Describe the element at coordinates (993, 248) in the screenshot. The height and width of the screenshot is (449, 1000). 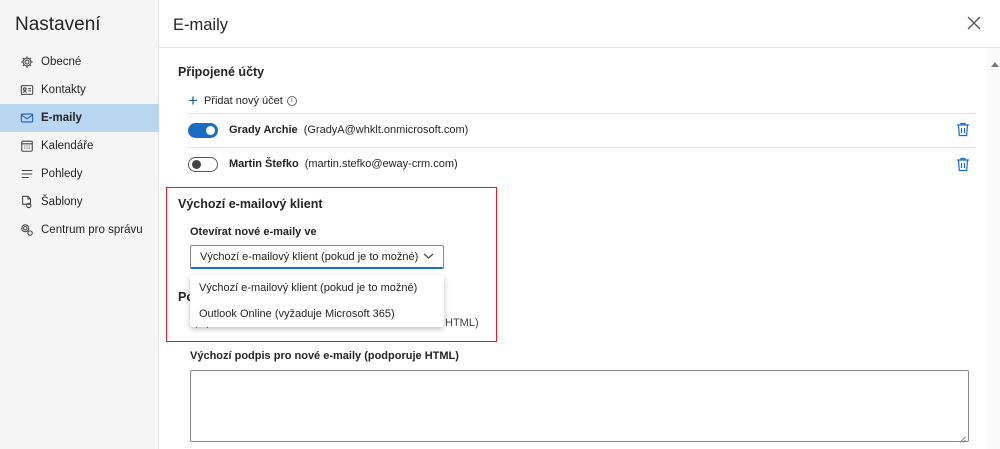
I see `scrollbar` at that location.